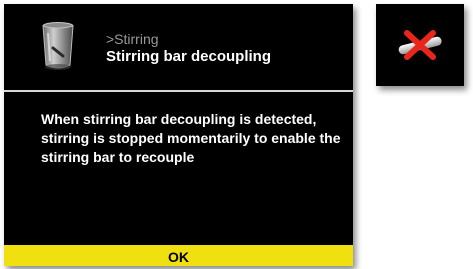 The width and height of the screenshot is (473, 269). I want to click on page-title: Stirring bar decoupling, so click(189, 56).